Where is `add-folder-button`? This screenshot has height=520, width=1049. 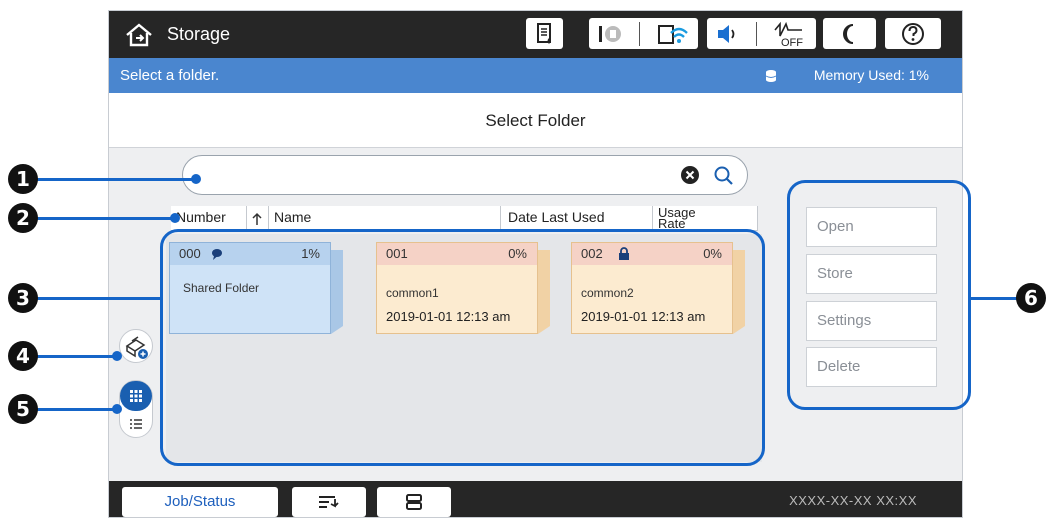 add-folder-button is located at coordinates (136, 346).